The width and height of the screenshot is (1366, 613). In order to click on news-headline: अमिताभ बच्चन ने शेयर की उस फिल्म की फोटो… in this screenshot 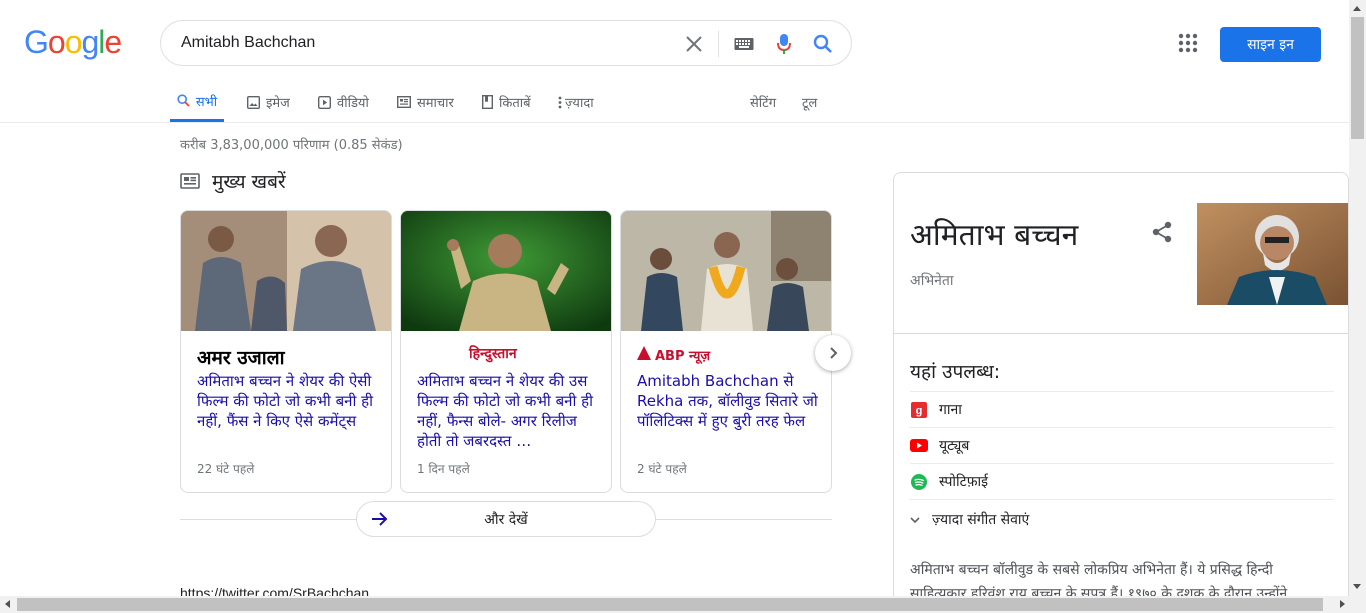, I will do `click(509, 411)`.